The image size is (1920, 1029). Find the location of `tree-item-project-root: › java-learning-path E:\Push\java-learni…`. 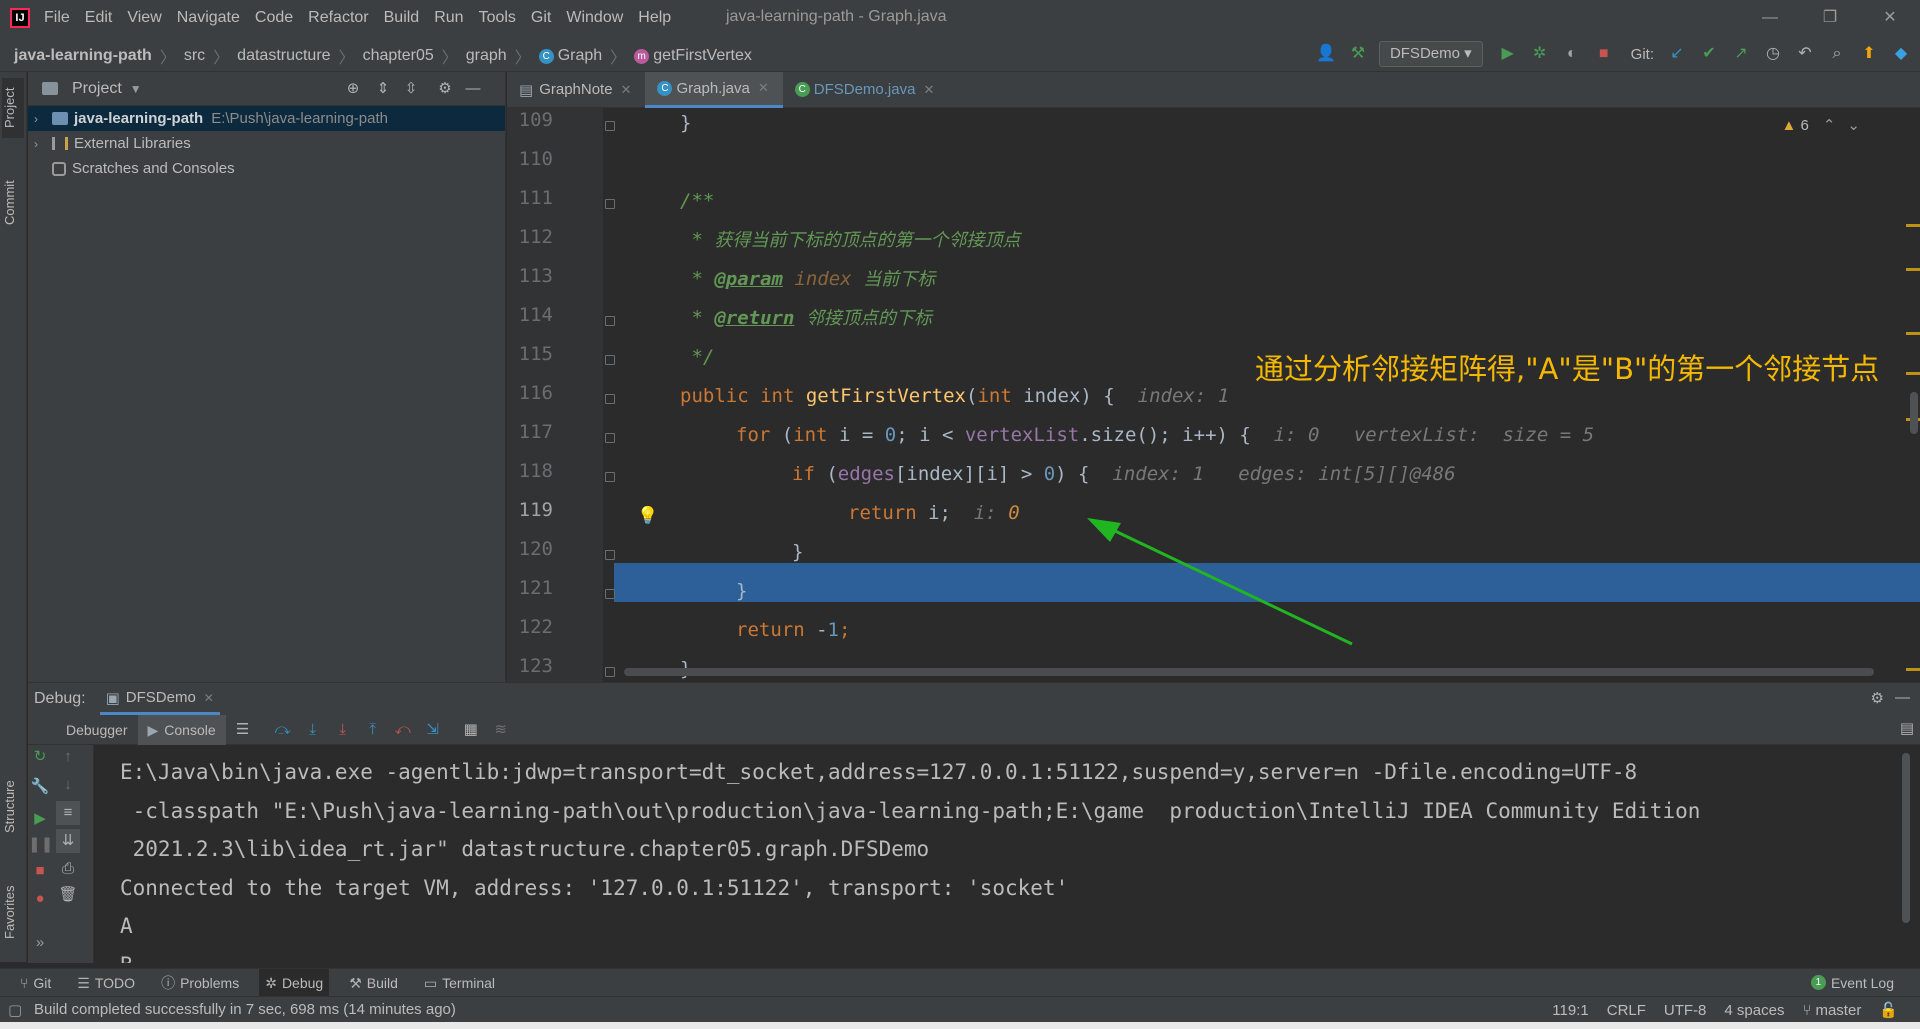

tree-item-project-root: › java-learning-path E:\Push\java-learni… is located at coordinates (266, 118).